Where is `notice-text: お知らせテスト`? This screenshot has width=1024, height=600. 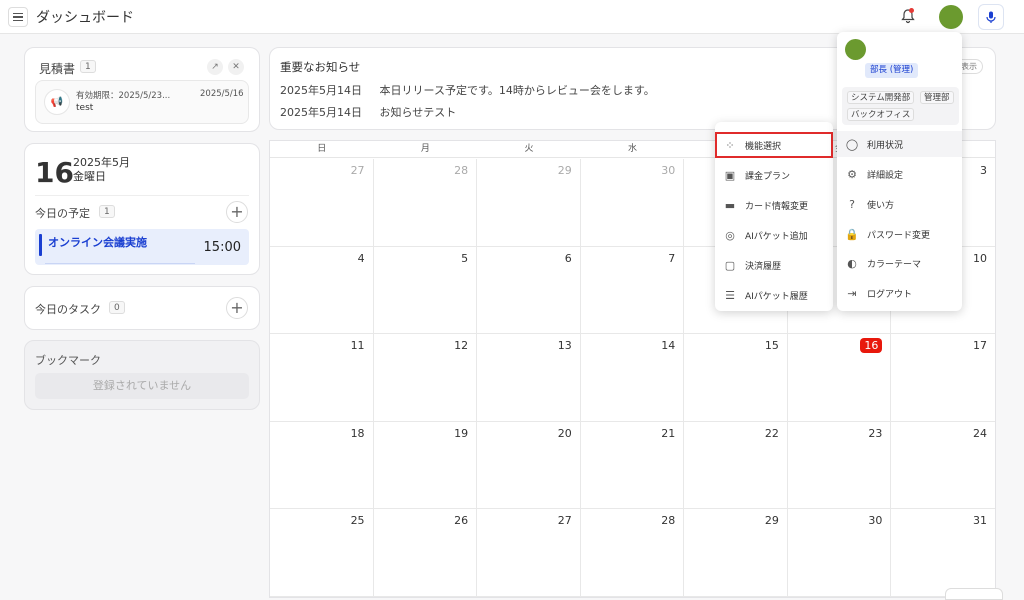 notice-text: お知らせテスト is located at coordinates (418, 112).